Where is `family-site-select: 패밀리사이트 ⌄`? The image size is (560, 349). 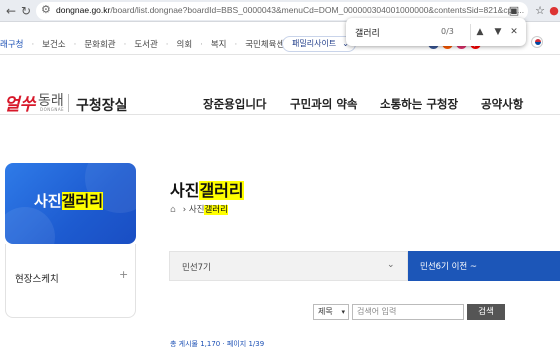
family-site-select: 패밀리사이트 ⌄ is located at coordinates (319, 44).